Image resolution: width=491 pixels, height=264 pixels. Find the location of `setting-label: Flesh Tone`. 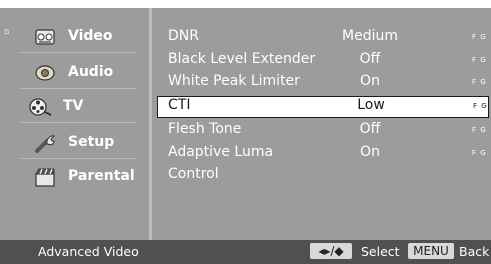

setting-label: Flesh Tone is located at coordinates (205, 129).